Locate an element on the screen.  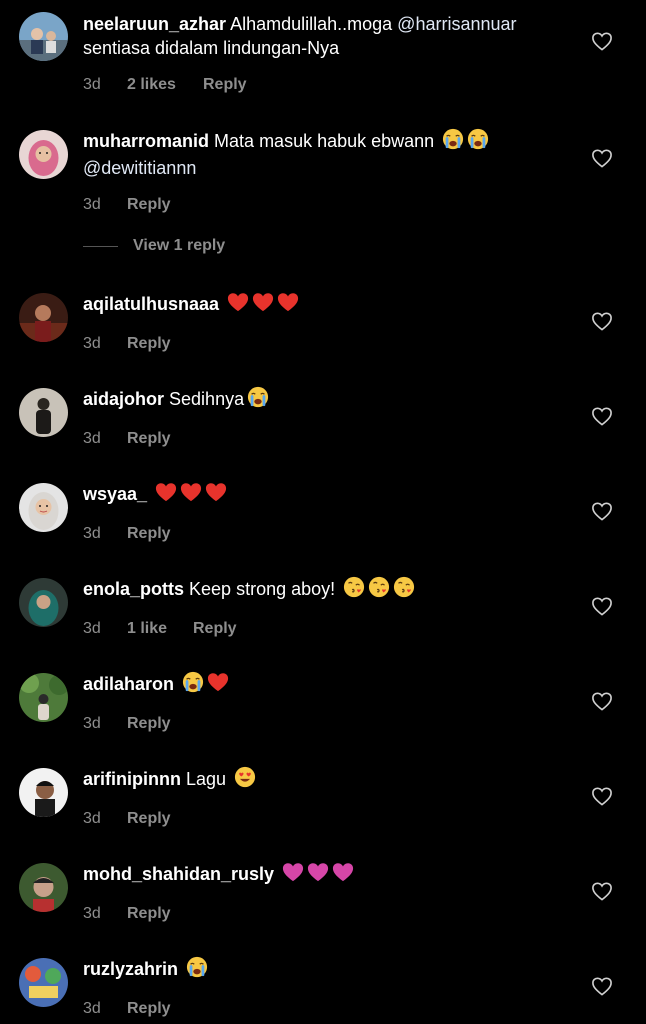
comment-text: aidajohor Sedihnya is located at coordinates (333, 400).